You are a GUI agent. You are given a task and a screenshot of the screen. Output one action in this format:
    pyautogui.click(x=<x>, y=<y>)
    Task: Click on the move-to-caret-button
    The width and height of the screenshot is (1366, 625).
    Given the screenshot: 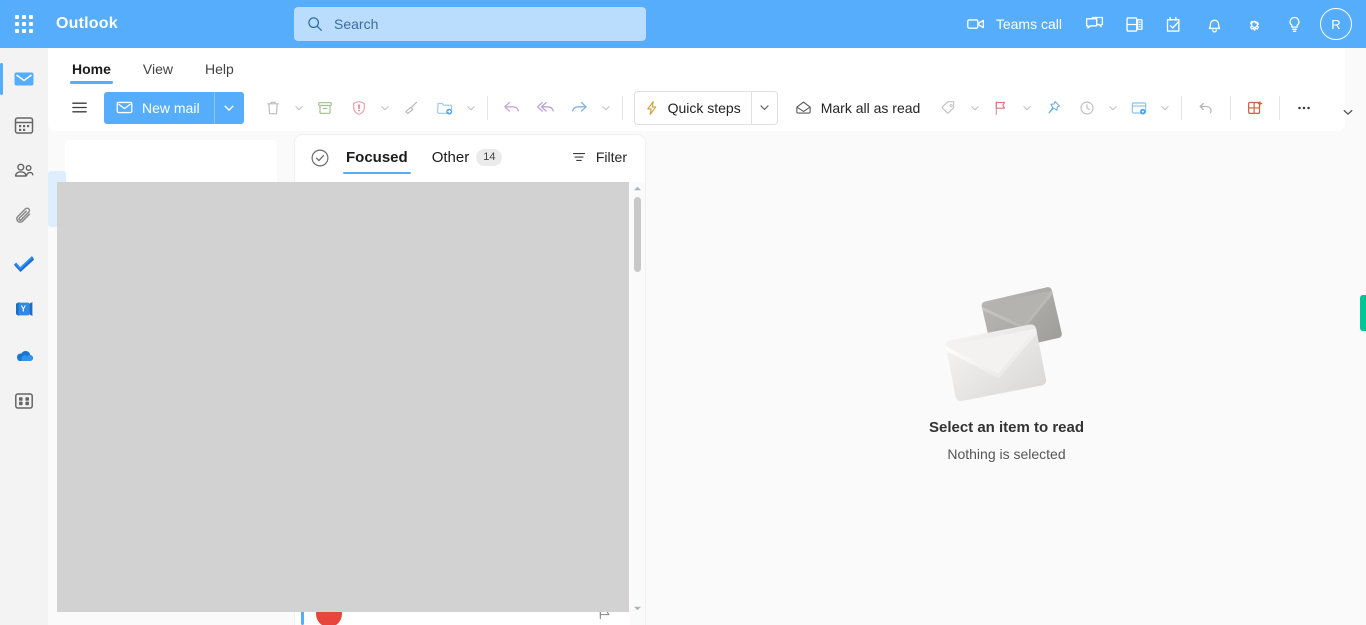 What is the action you would take?
    pyautogui.click(x=471, y=108)
    